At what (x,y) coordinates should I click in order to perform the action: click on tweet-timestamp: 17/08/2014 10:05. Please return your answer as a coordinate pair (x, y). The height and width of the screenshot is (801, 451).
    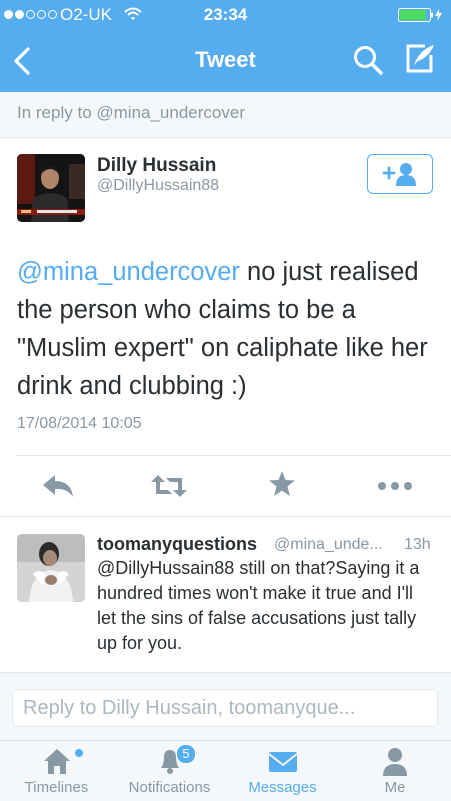
    Looking at the image, I should click on (79, 423).